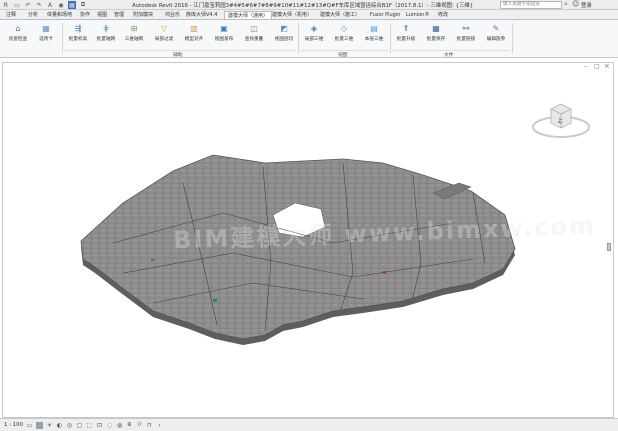 This screenshot has height=431, width=618. Describe the element at coordinates (254, 39) in the screenshot. I see `find-overlap-label: 查找重叠` at that location.